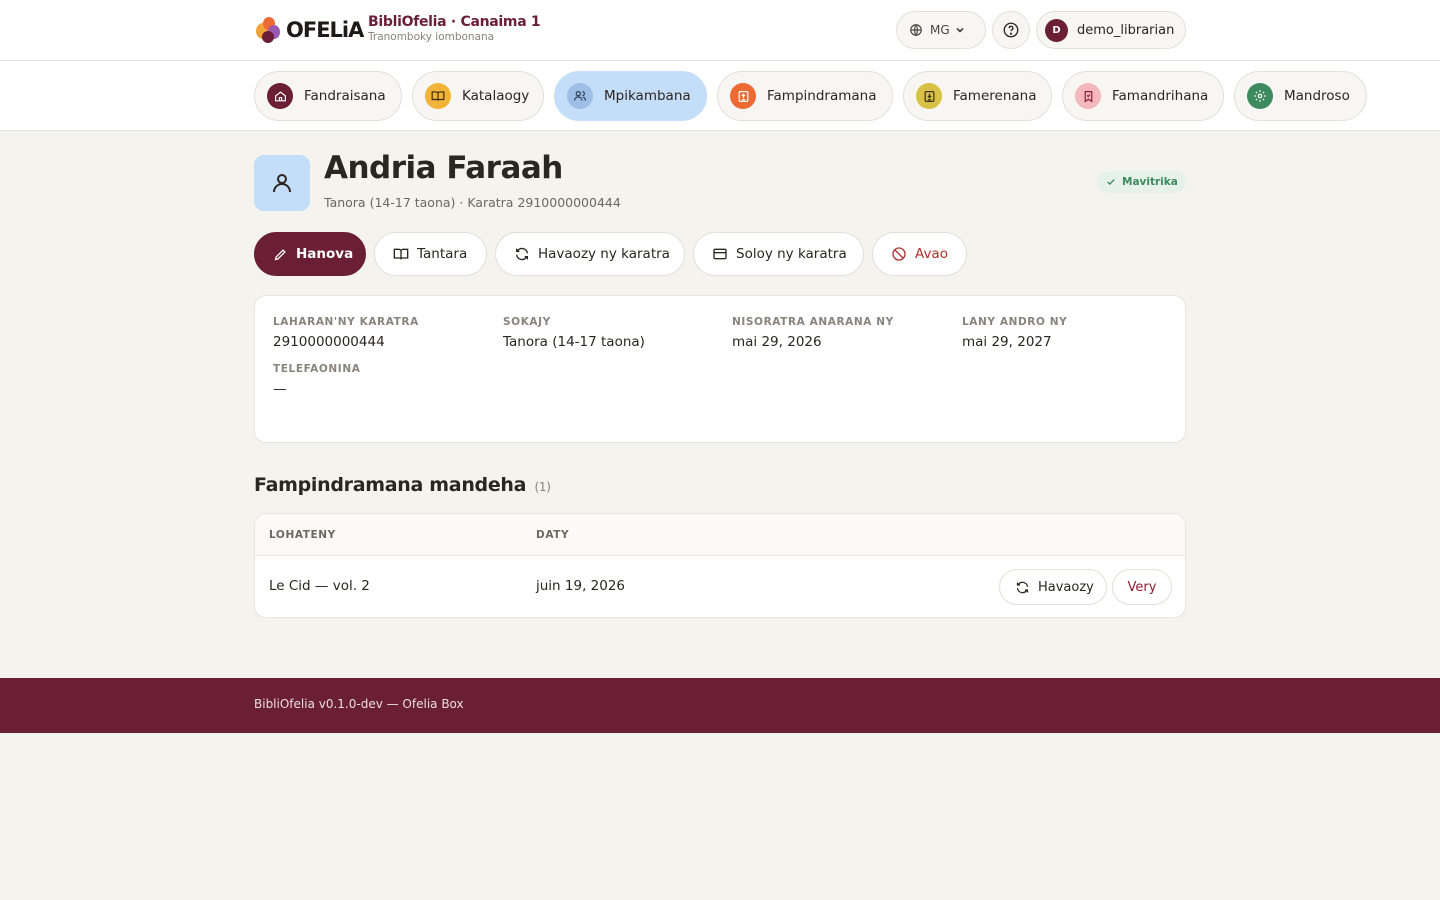 This screenshot has height=900, width=1440. Describe the element at coordinates (777, 342) in the screenshot. I see `field-value: mai 29, 2026` at that location.